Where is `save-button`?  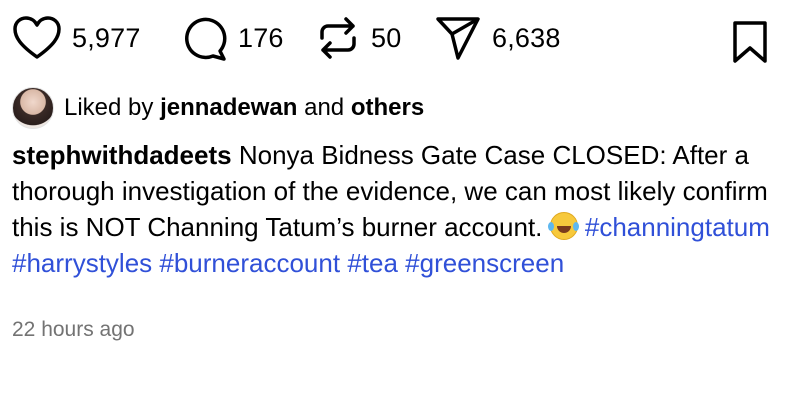 save-button is located at coordinates (750, 44).